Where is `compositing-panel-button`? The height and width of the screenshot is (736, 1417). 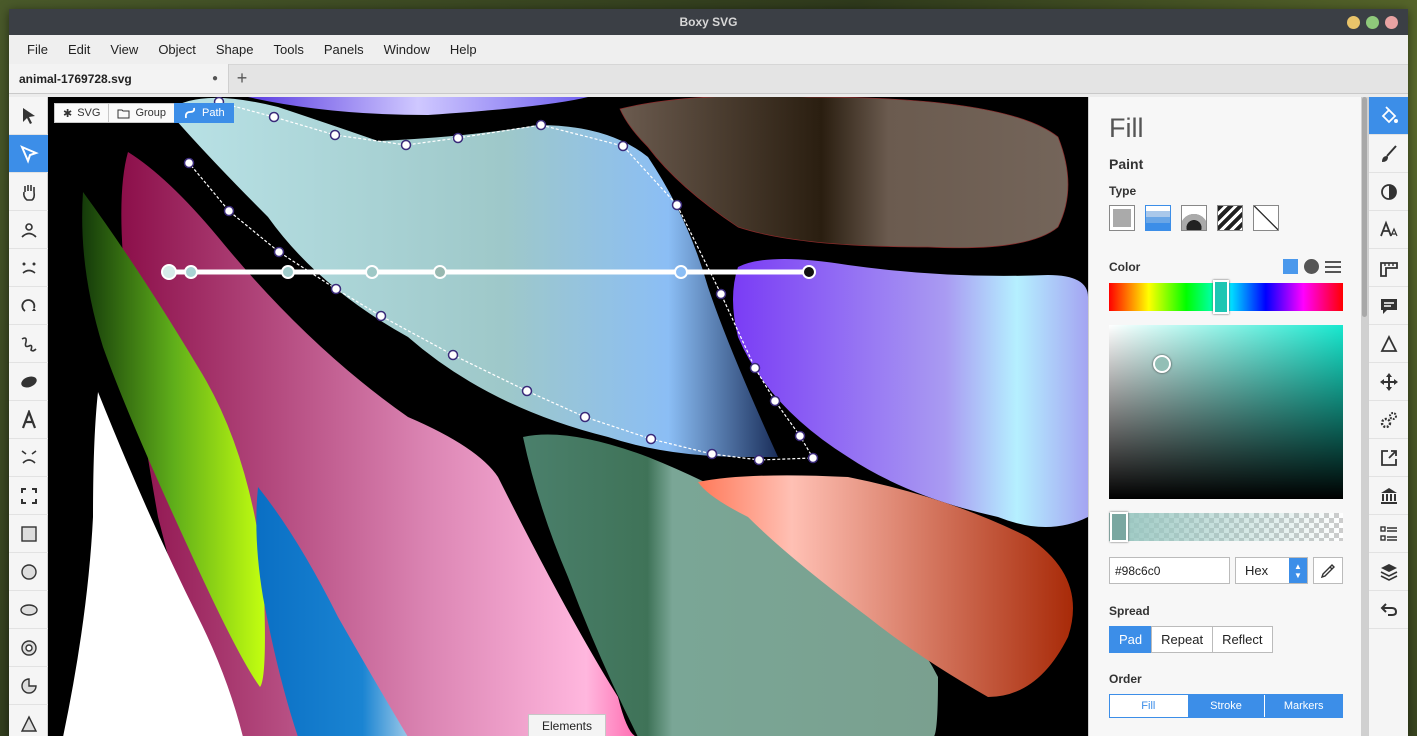 compositing-panel-button is located at coordinates (1388, 192).